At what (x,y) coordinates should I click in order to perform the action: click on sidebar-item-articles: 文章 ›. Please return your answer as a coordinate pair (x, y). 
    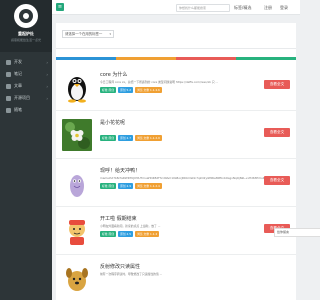
    Looking at the image, I should click on (26, 86).